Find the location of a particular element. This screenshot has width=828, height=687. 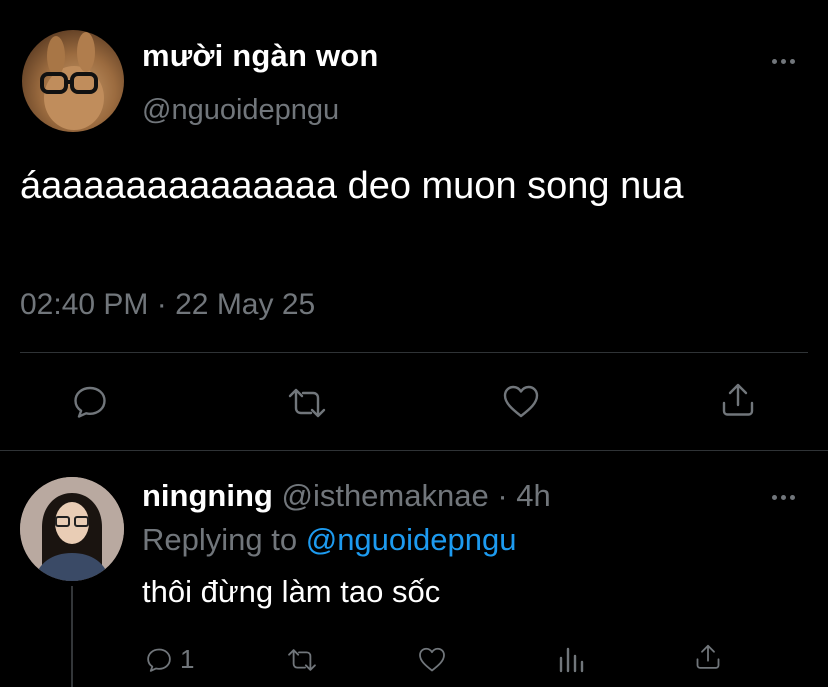

author-name: mười ngàn won is located at coordinates (260, 56).